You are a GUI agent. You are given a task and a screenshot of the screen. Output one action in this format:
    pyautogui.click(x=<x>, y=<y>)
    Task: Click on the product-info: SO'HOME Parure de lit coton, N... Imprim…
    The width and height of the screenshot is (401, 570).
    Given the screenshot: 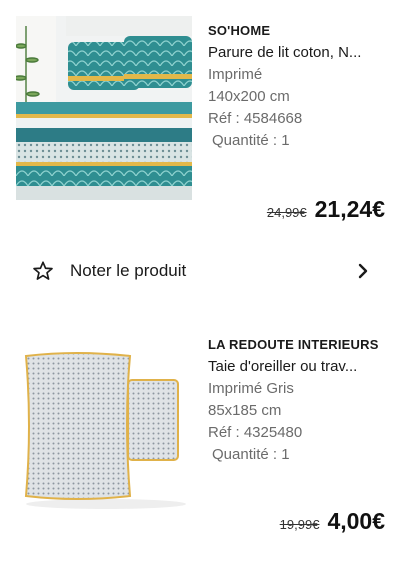 What is the action you would take?
    pyautogui.click(x=298, y=86)
    